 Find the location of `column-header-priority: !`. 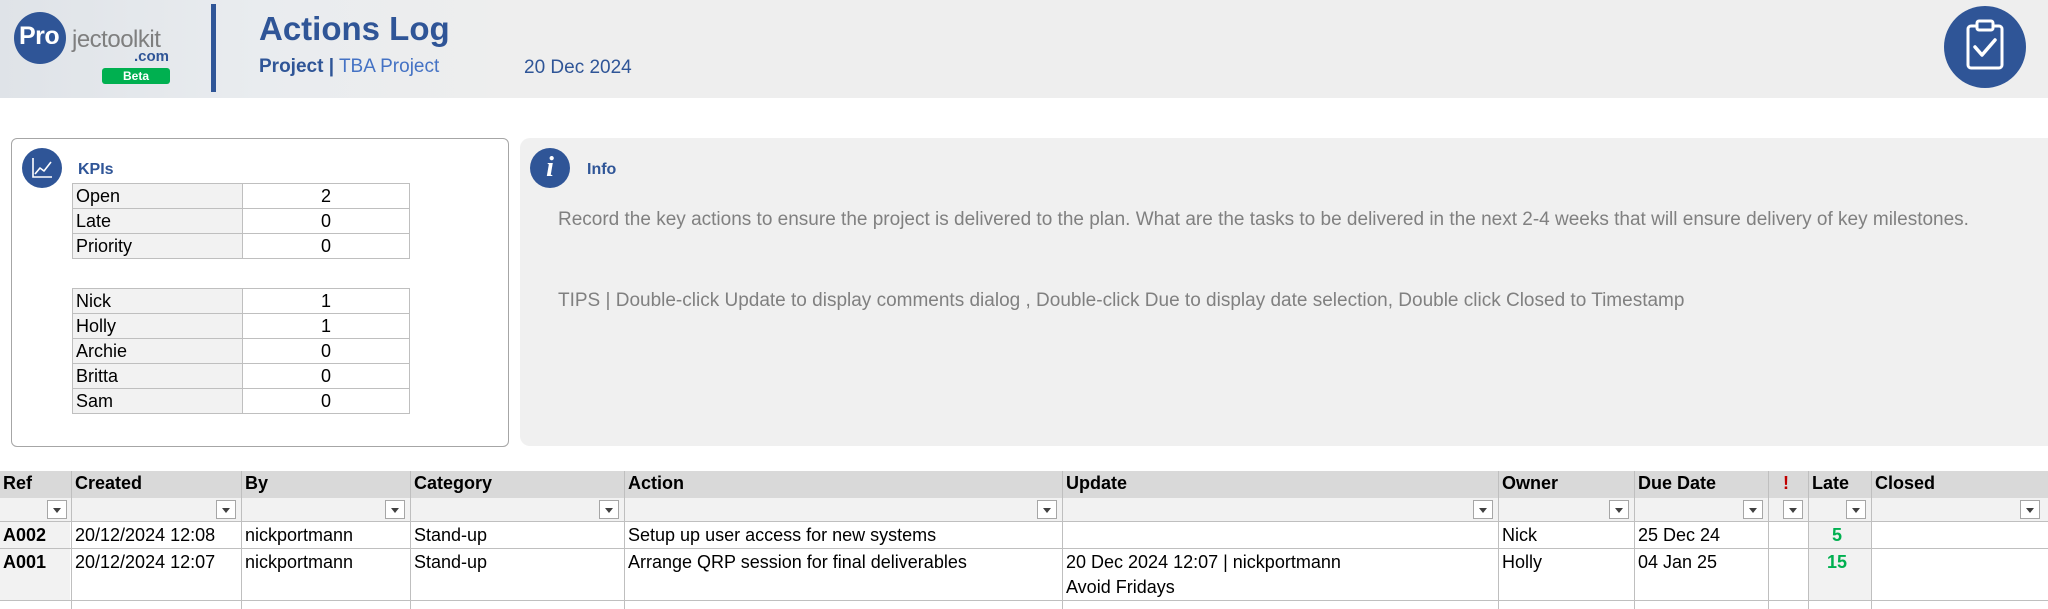

column-header-priority: ! is located at coordinates (1786, 483).